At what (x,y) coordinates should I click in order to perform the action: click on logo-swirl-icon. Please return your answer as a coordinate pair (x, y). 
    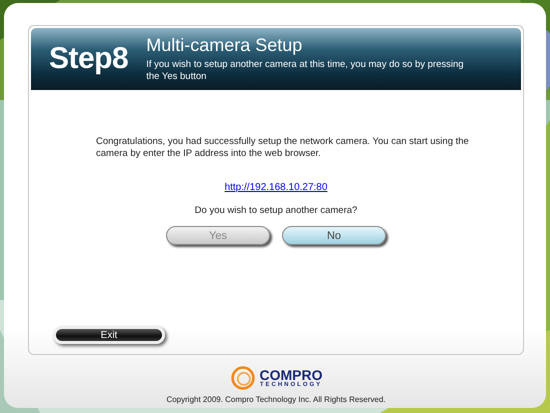
    Looking at the image, I should click on (243, 378).